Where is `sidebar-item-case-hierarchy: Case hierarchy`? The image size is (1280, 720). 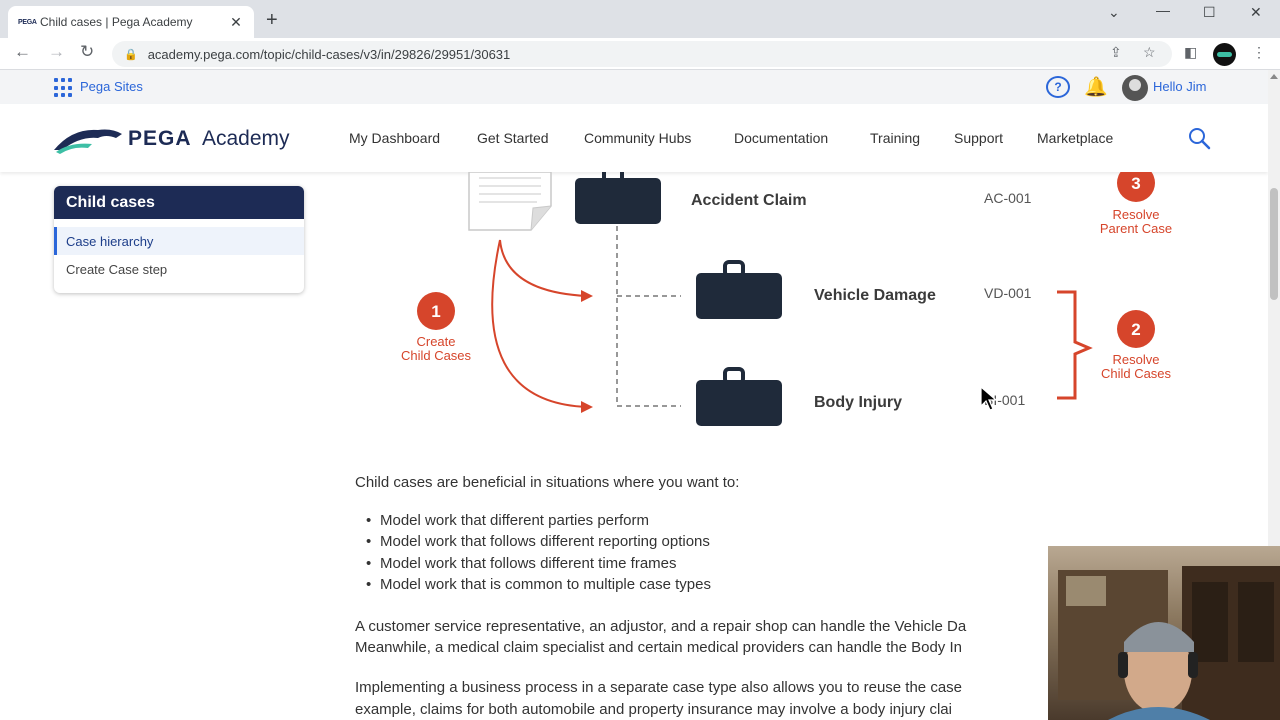 sidebar-item-case-hierarchy: Case hierarchy is located at coordinates (179, 241).